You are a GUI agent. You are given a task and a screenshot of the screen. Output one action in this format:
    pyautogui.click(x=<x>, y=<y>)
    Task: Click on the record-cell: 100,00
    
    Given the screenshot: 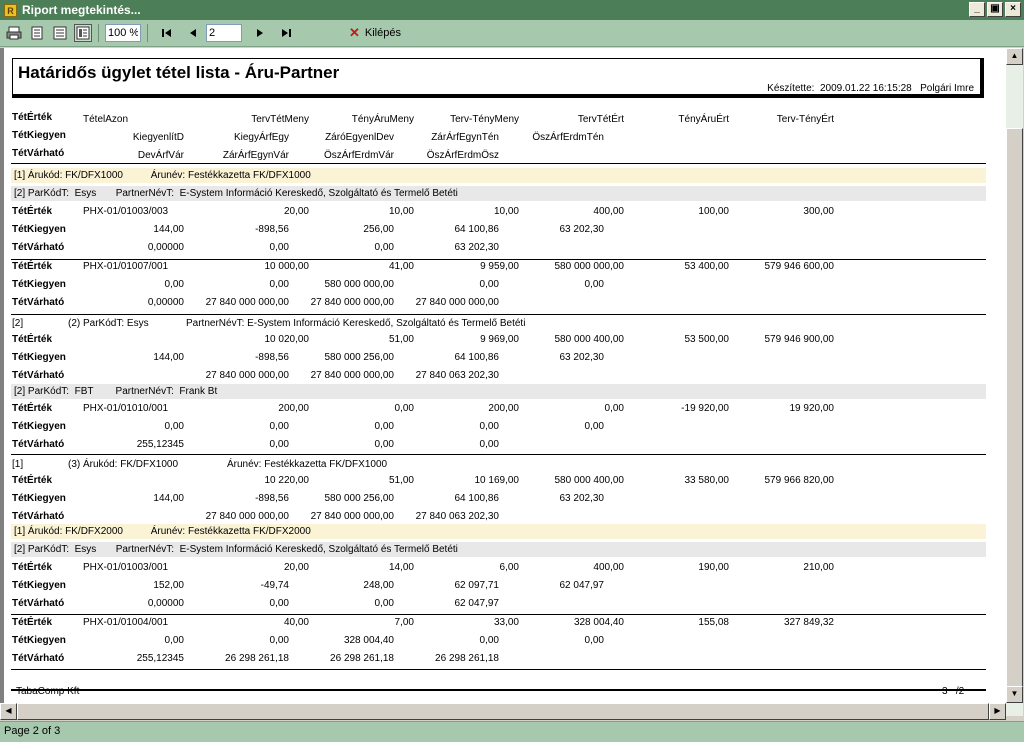 What is the action you would take?
    pyautogui.click(x=713, y=211)
    